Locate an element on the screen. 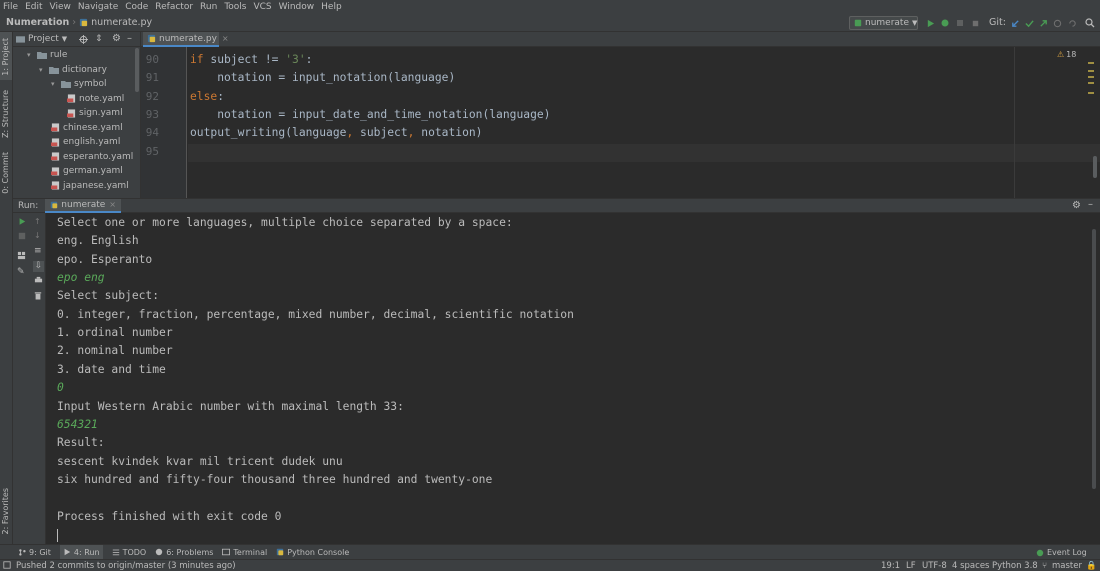 The width and height of the screenshot is (1100, 571). tree-folder: ▾ rule is located at coordinates (47, 55).